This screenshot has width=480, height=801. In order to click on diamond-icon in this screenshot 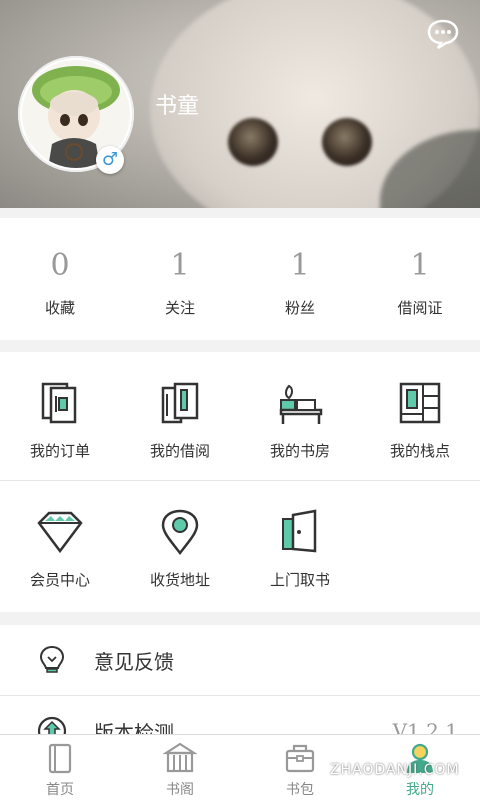, I will do `click(60, 532)`.